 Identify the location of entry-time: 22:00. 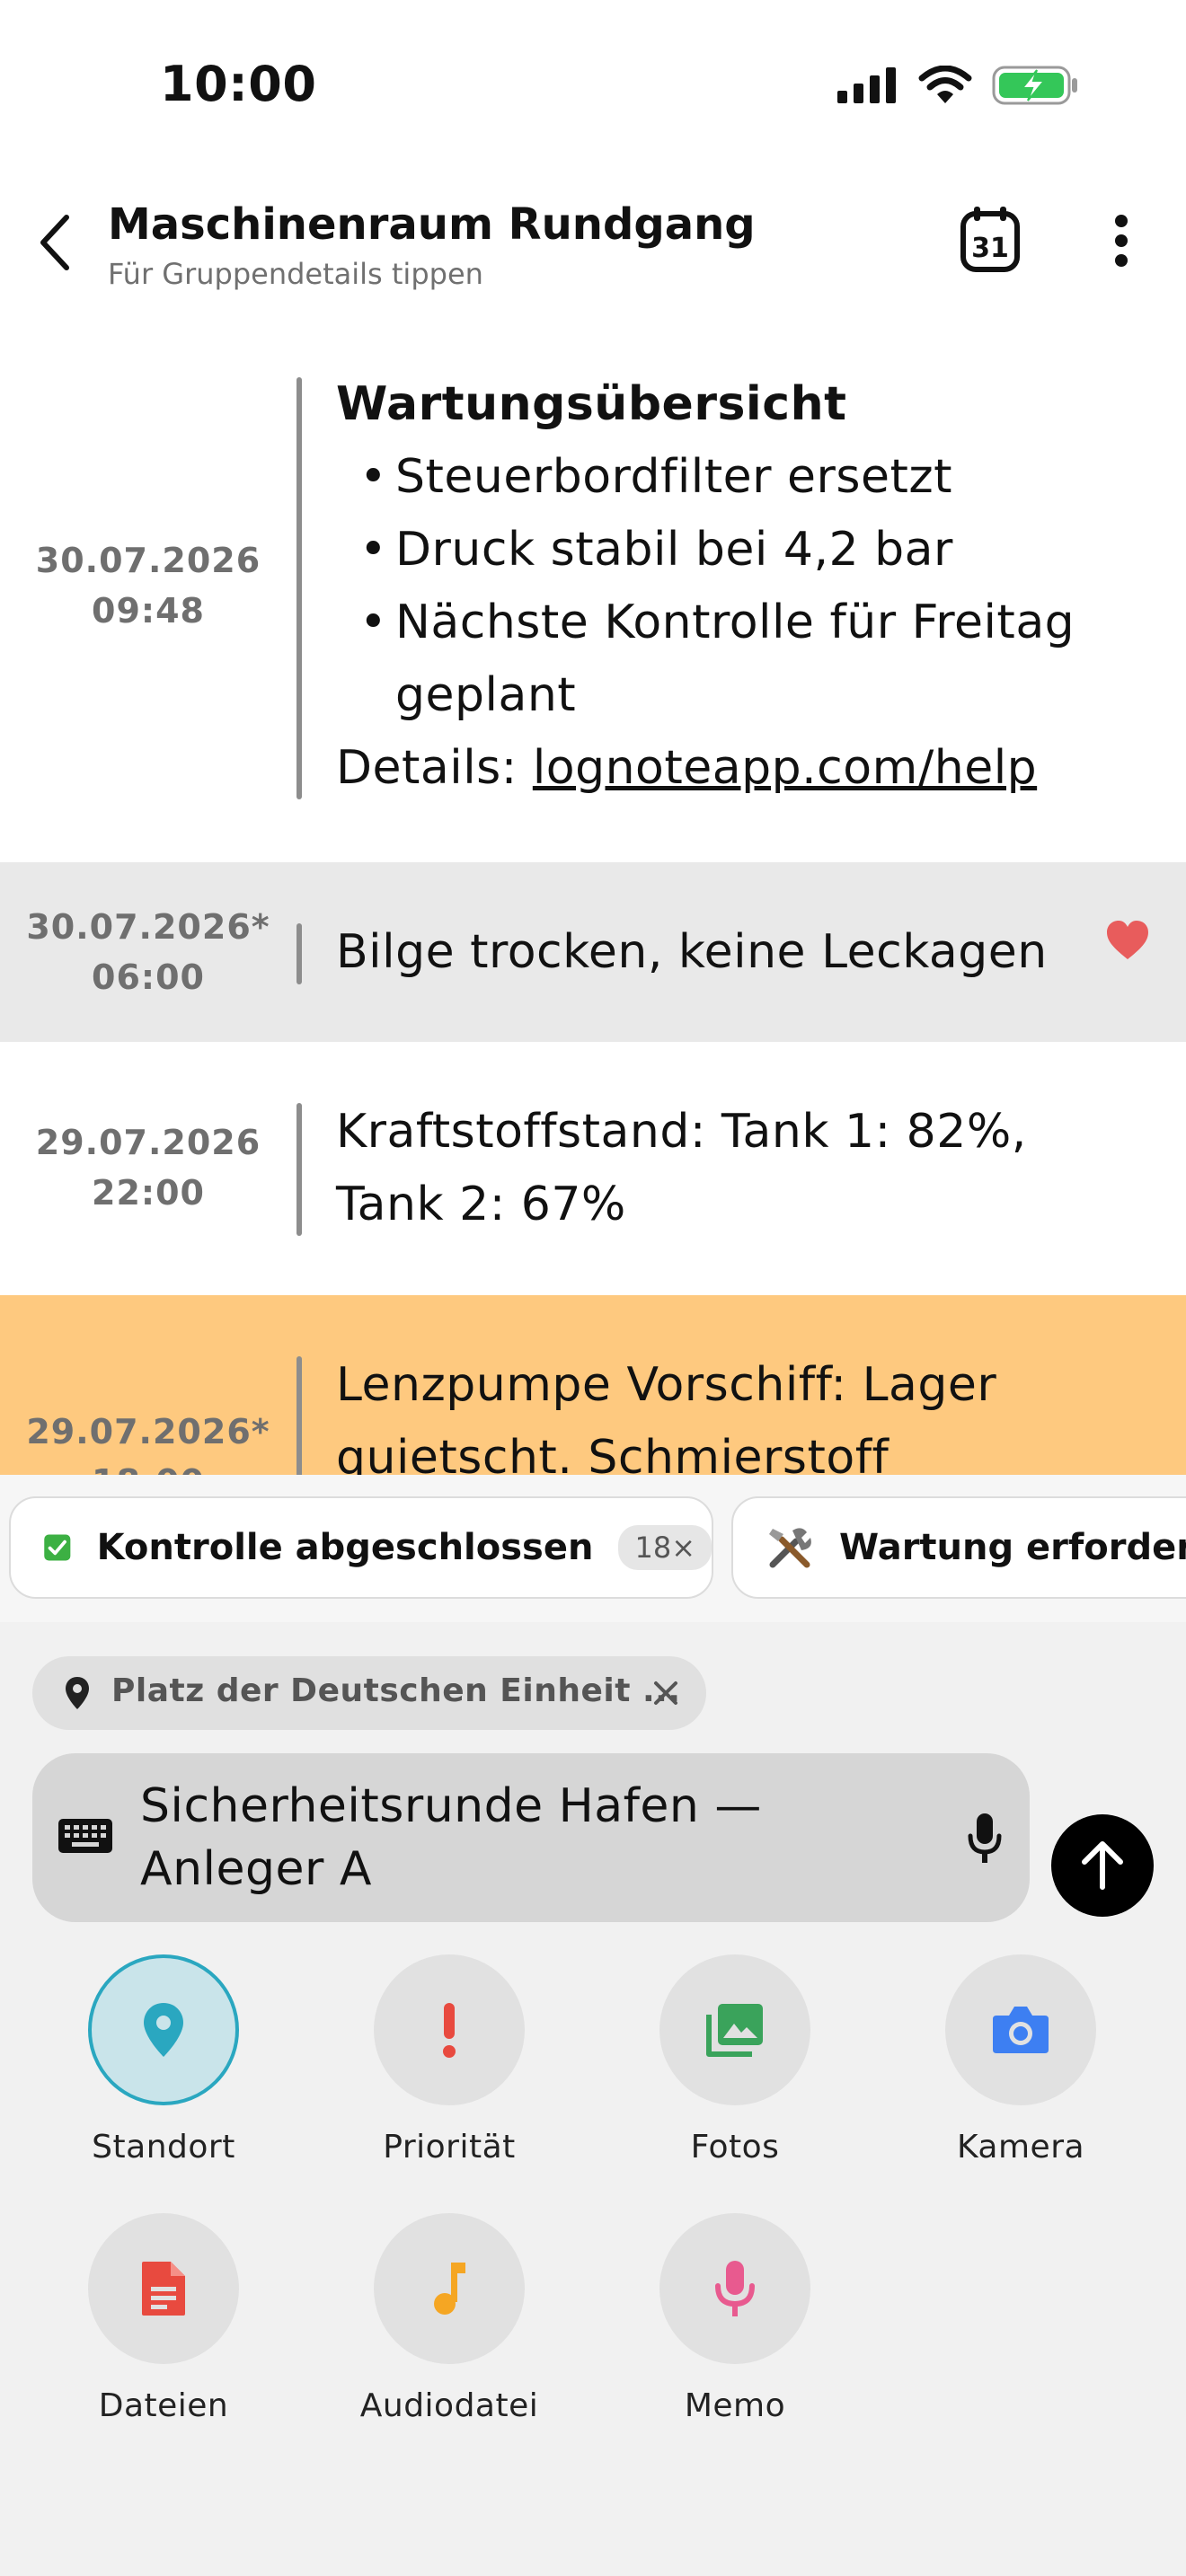
(148, 1193).